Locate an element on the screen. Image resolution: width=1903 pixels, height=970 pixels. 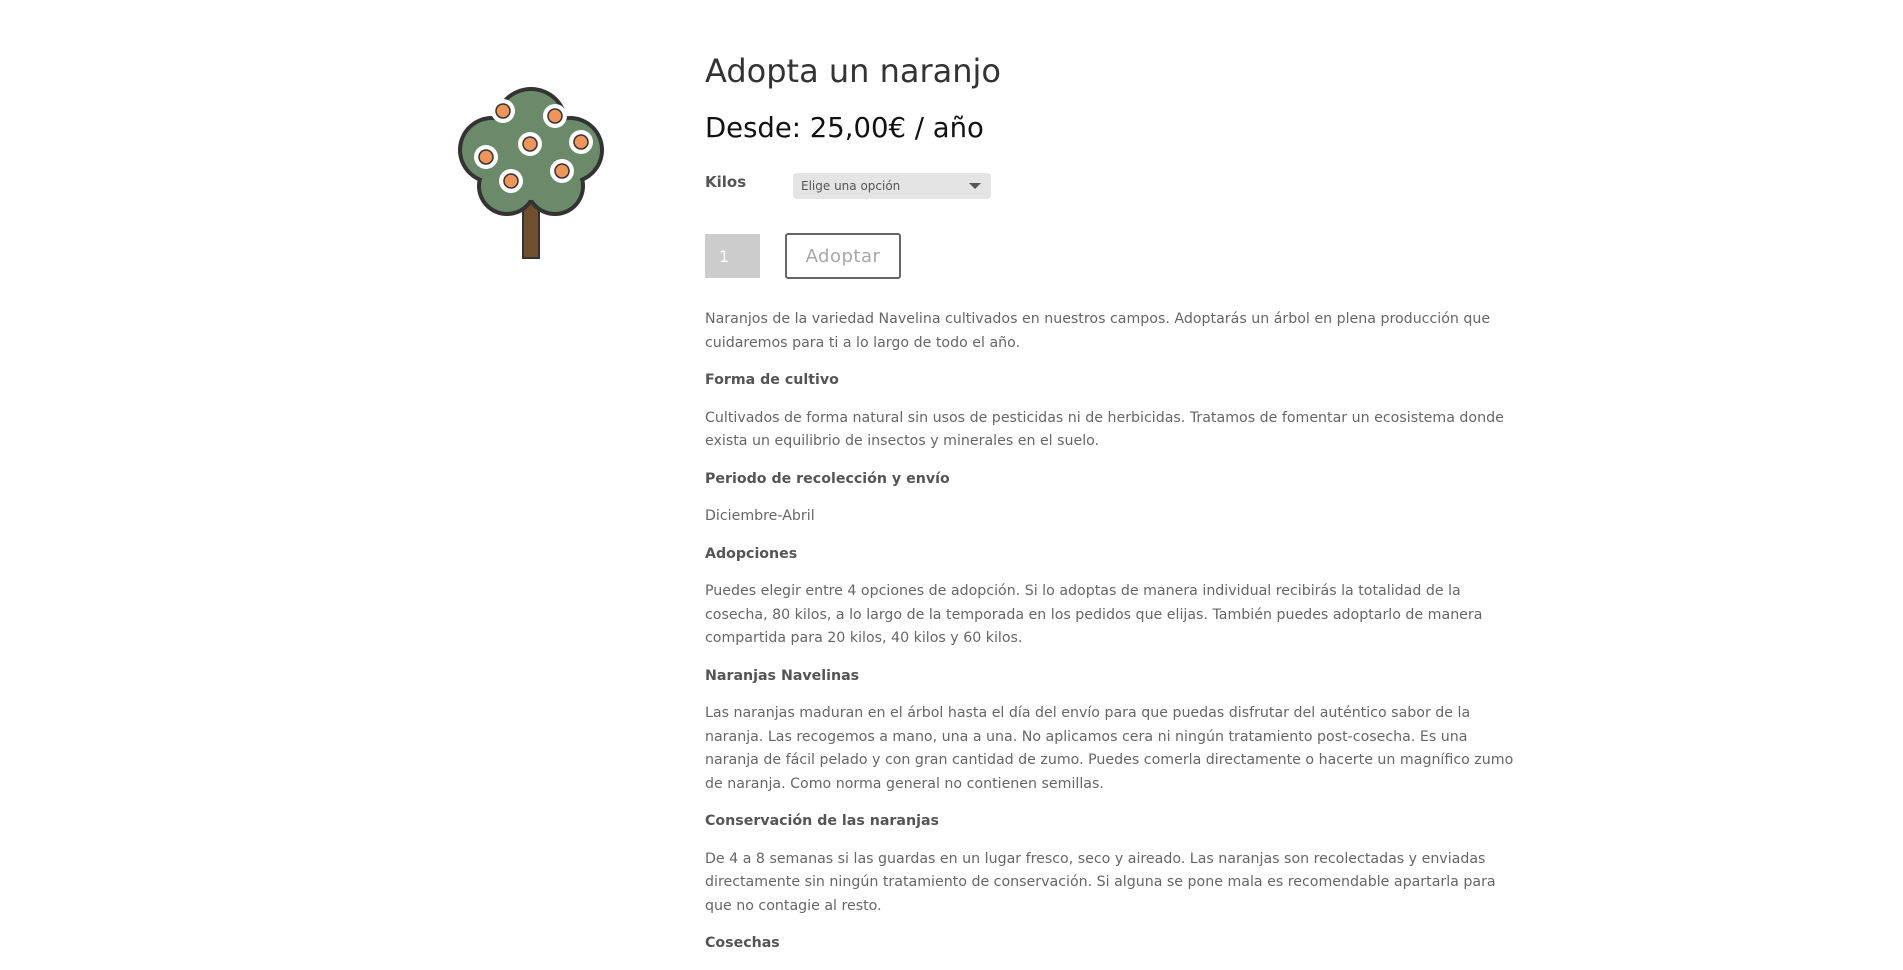
section-heading: Forma de cultivo is located at coordinates (772, 380).